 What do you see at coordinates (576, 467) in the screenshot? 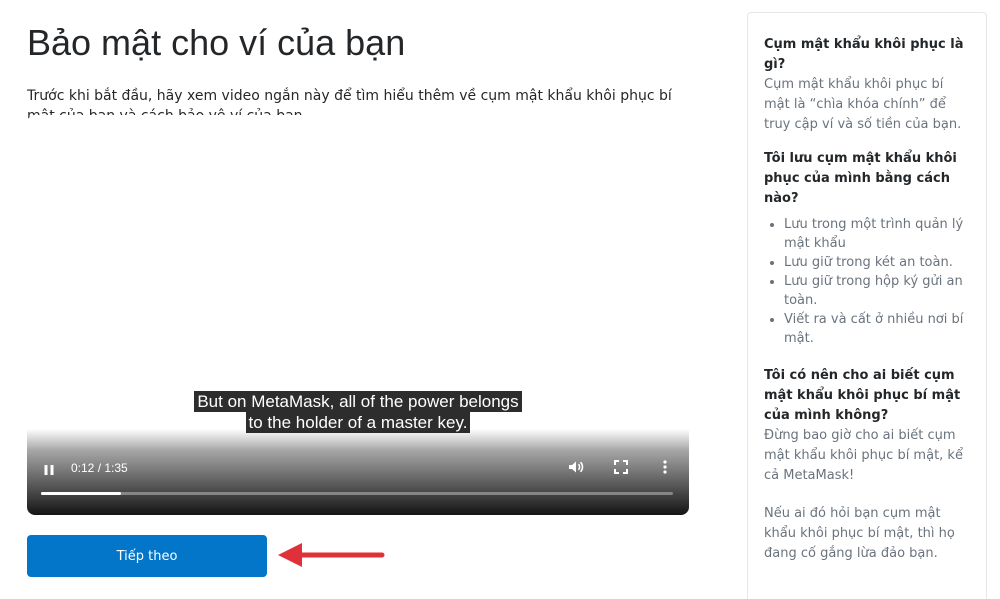
I see `volume-icon` at bounding box center [576, 467].